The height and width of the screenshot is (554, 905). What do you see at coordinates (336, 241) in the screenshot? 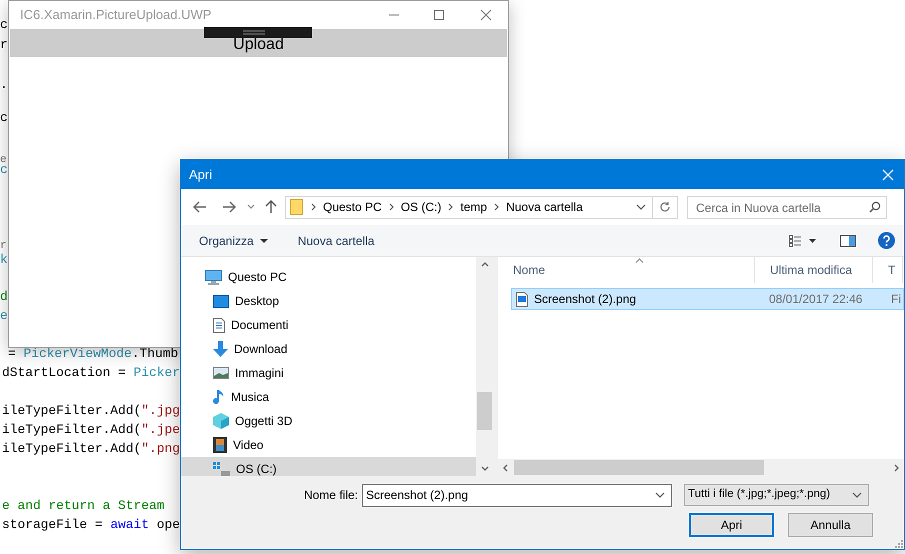
I see `new-folder-button: Nuova cartella` at bounding box center [336, 241].